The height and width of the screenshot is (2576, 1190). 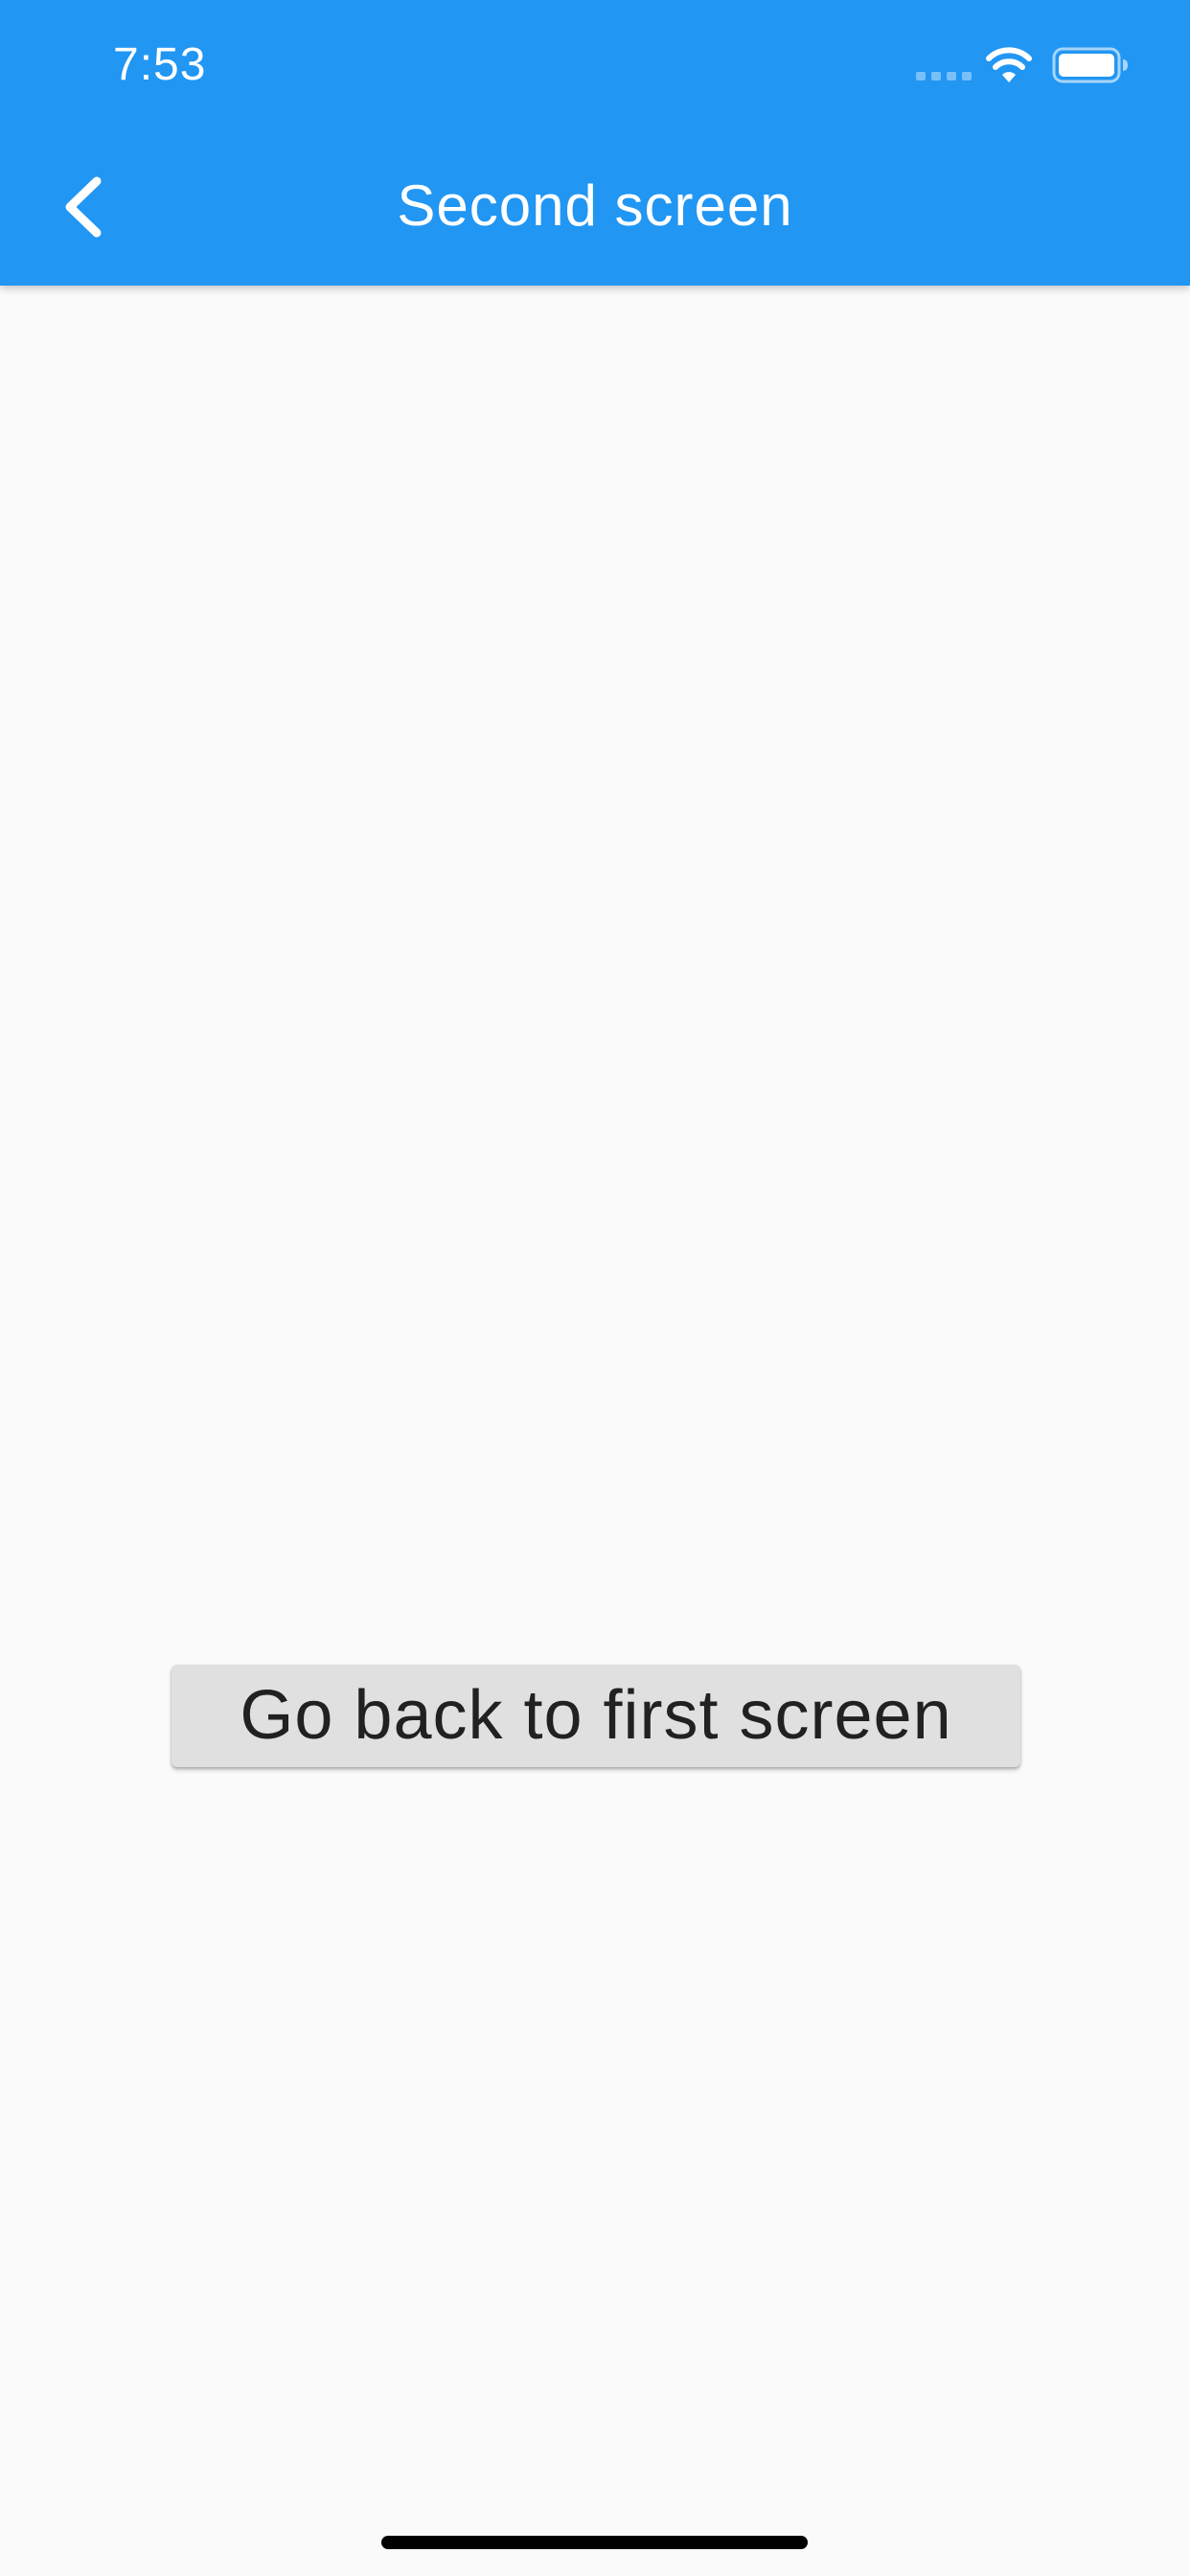 I want to click on cellular-signal-icon, so click(x=944, y=76).